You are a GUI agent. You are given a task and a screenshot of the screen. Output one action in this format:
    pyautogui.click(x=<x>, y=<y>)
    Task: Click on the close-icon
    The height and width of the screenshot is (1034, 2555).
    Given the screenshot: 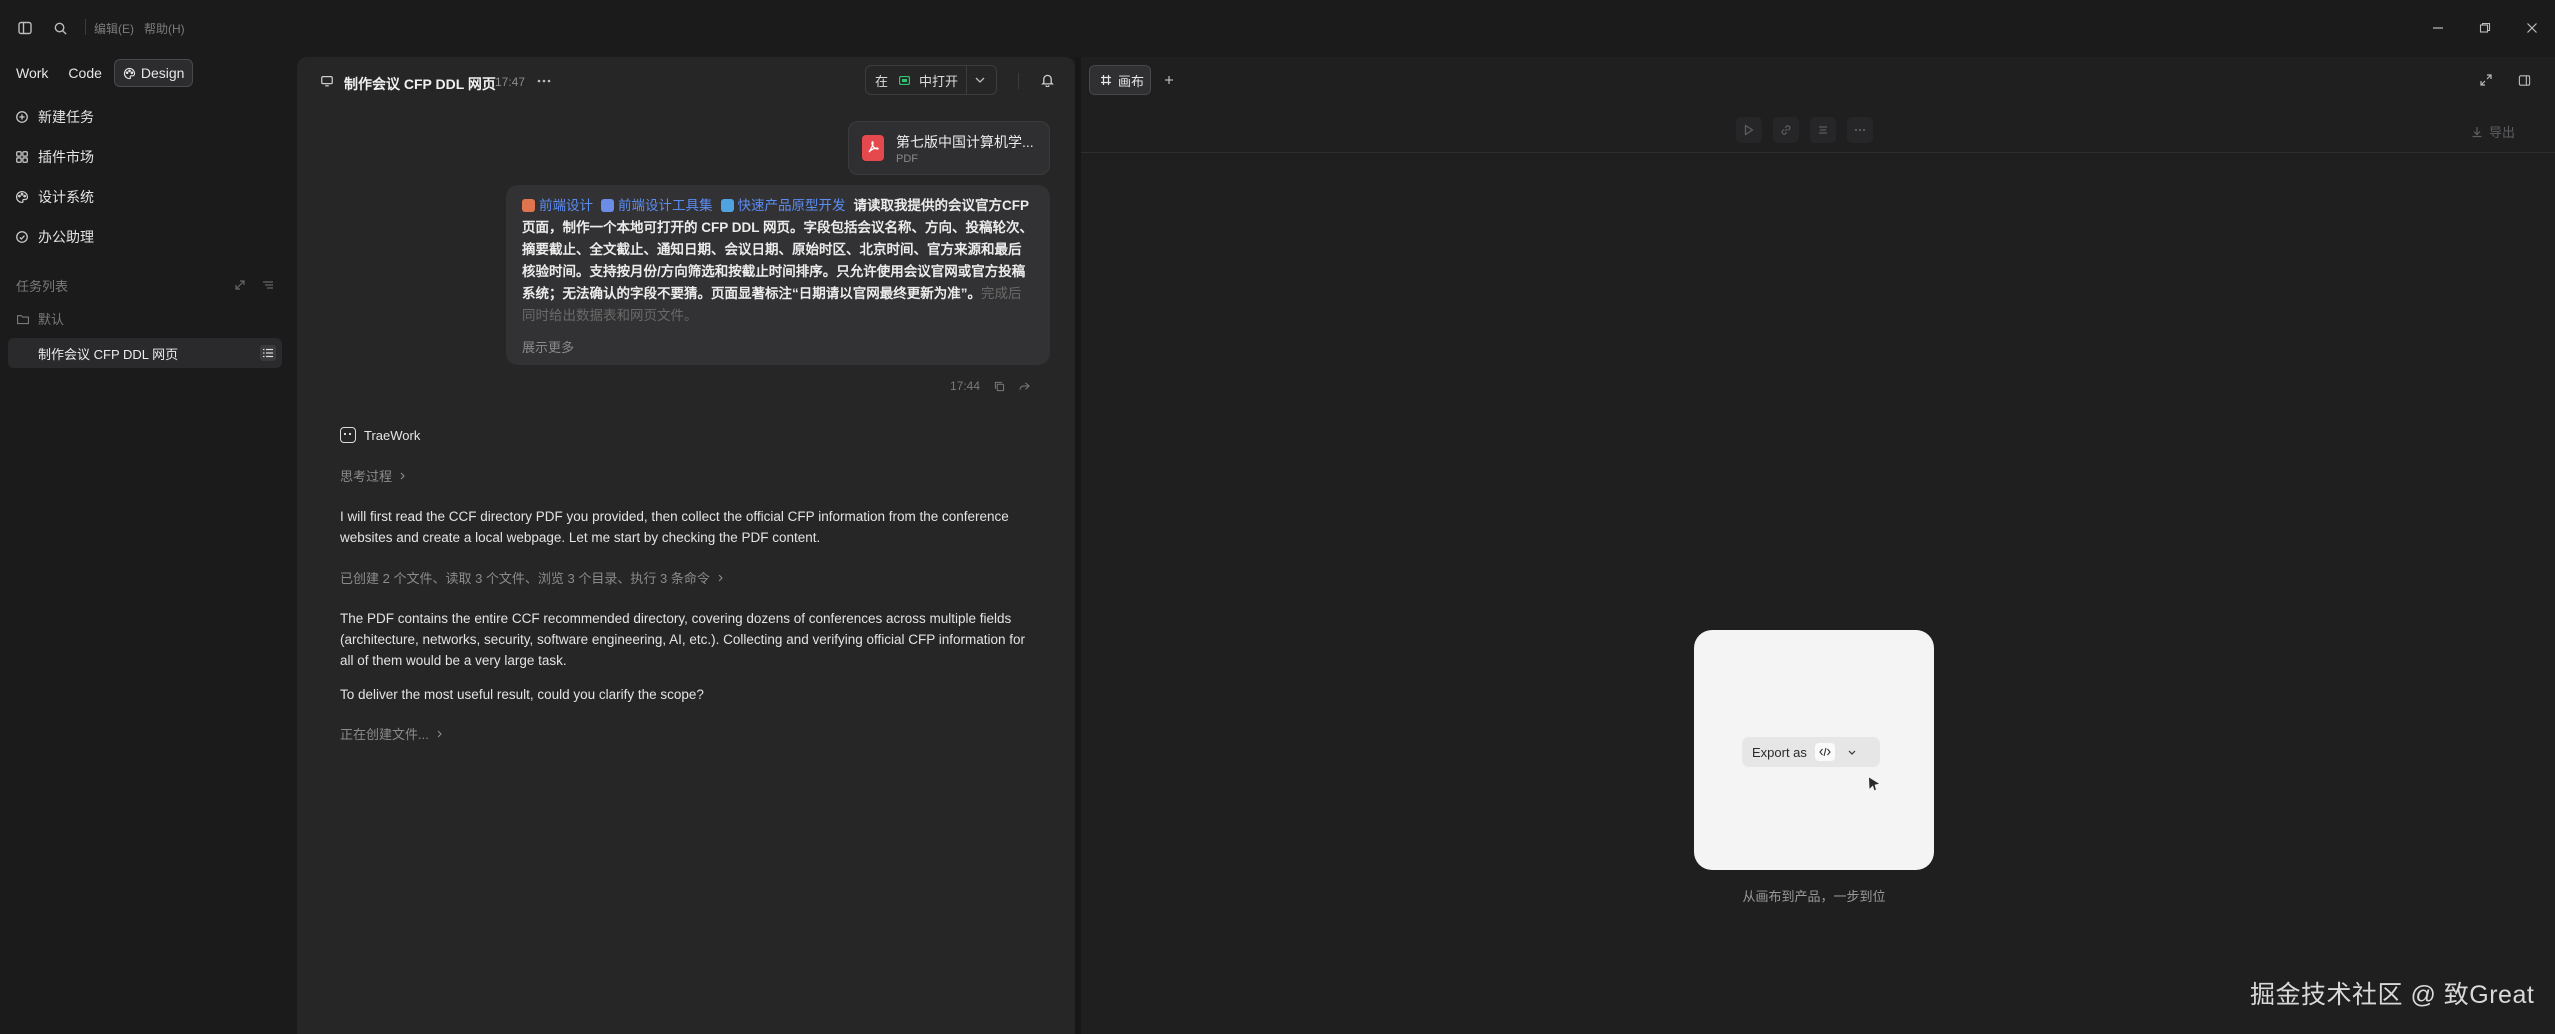 What is the action you would take?
    pyautogui.click(x=2532, y=28)
    